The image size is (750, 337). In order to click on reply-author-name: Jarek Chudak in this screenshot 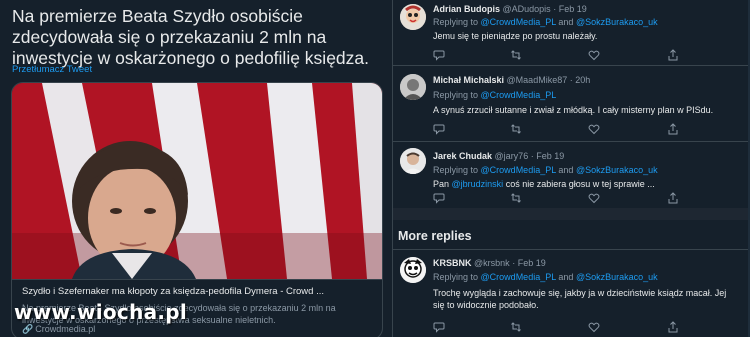, I will do `click(462, 156)`.